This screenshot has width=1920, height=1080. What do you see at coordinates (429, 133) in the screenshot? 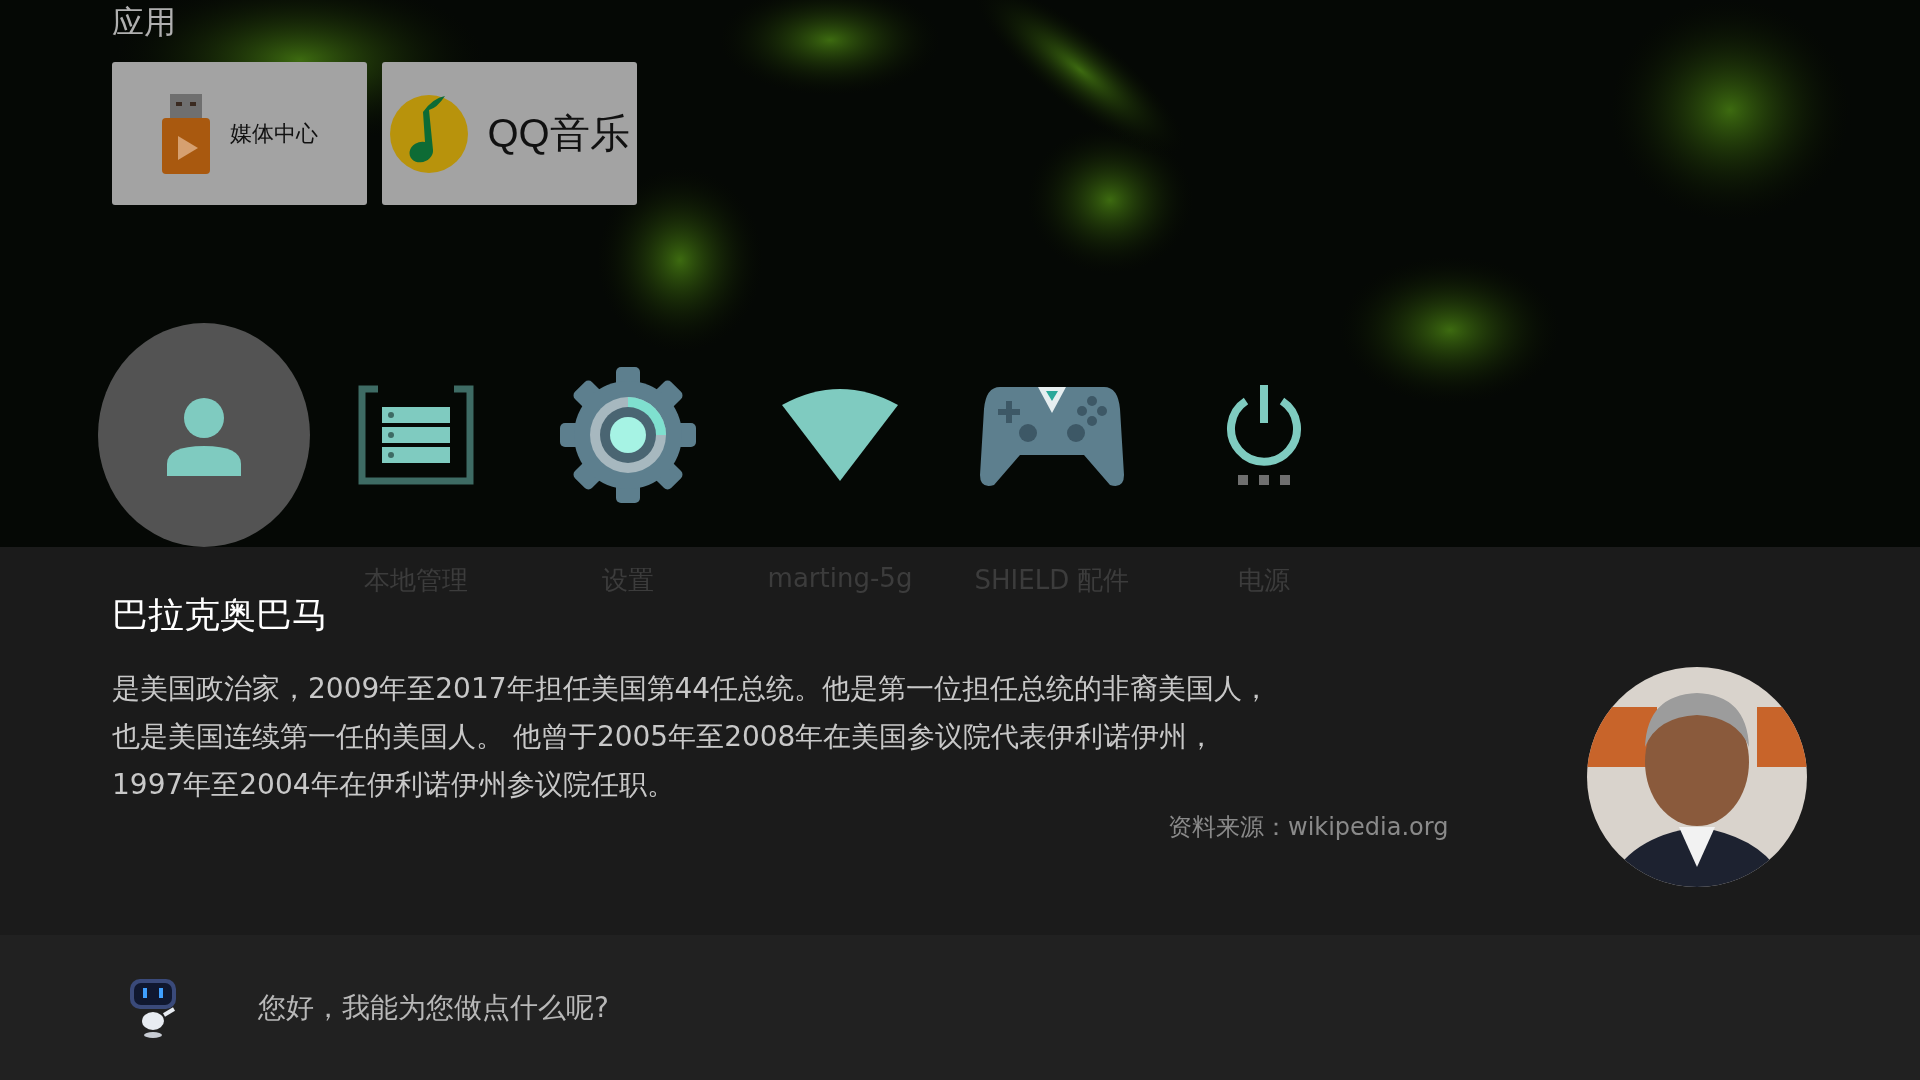
I see `music-note-icon` at bounding box center [429, 133].